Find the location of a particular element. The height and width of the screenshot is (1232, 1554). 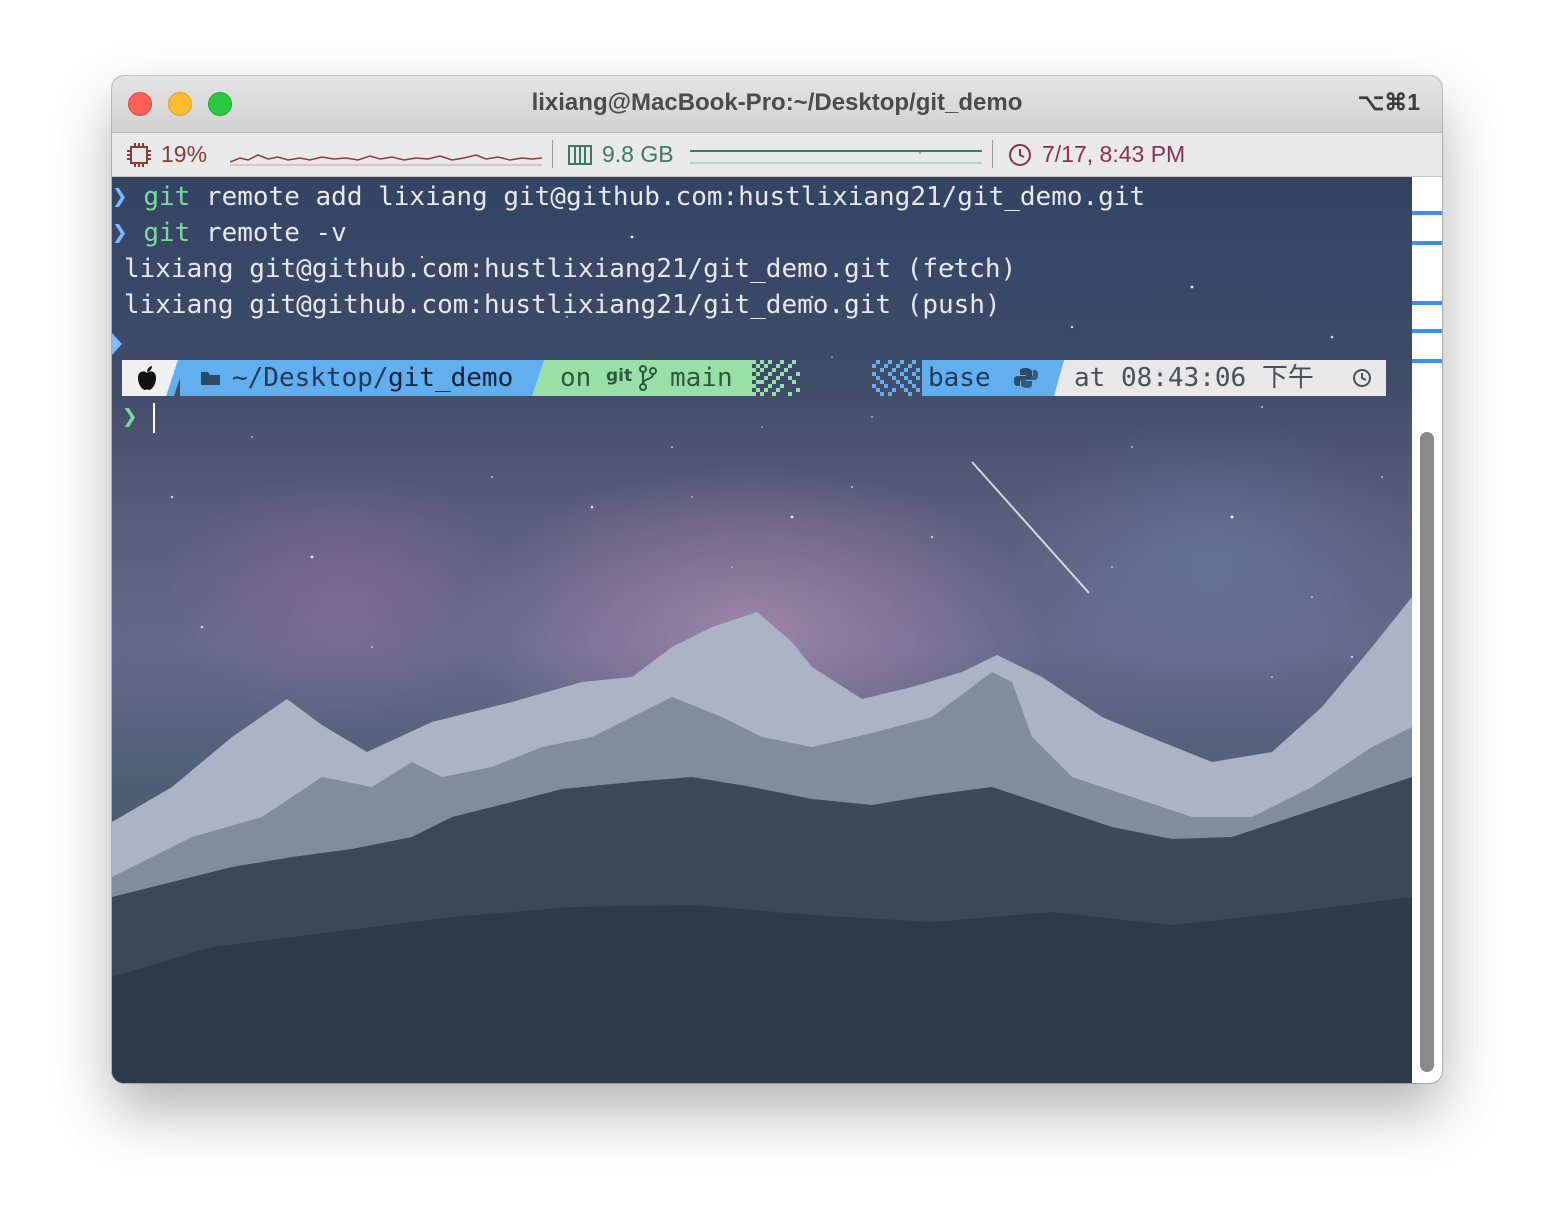

scrollbar is located at coordinates (1427, 630).